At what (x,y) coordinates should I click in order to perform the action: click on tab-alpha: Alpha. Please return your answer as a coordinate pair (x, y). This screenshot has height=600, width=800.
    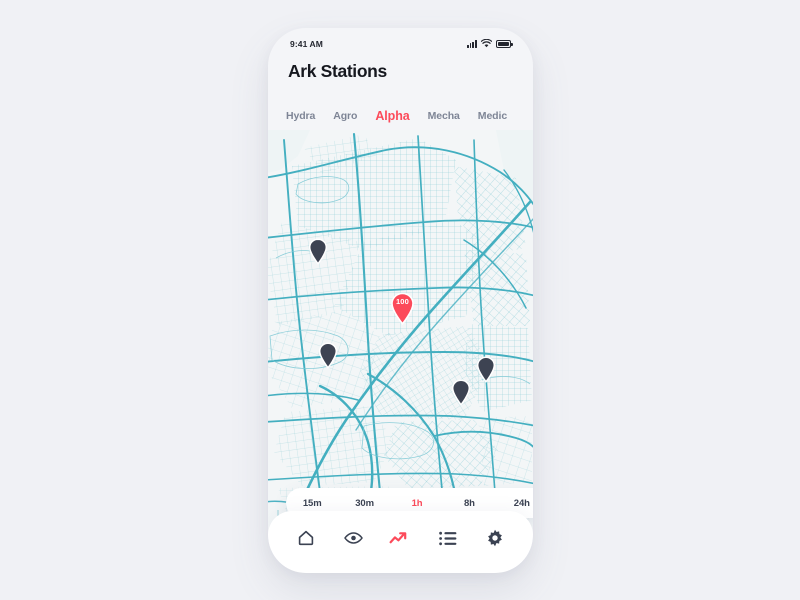
    Looking at the image, I should click on (392, 116).